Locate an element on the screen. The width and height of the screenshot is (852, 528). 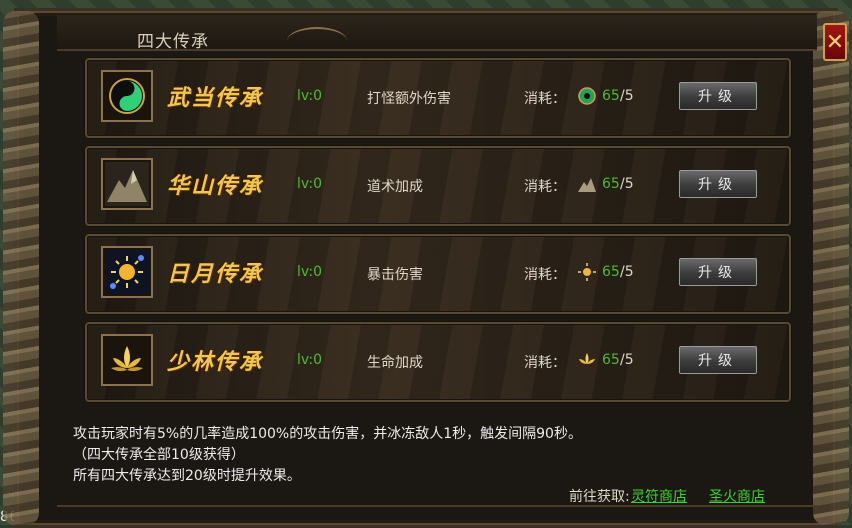
row-name: 武当传承 is located at coordinates (215, 98).